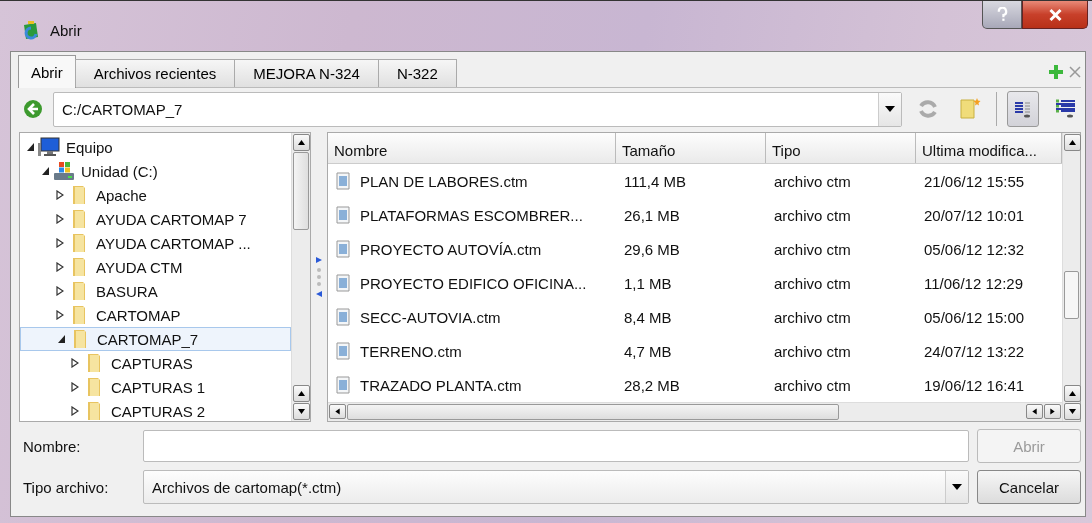 The height and width of the screenshot is (523, 1092). I want to click on column-header: Tamaño, so click(691, 148).